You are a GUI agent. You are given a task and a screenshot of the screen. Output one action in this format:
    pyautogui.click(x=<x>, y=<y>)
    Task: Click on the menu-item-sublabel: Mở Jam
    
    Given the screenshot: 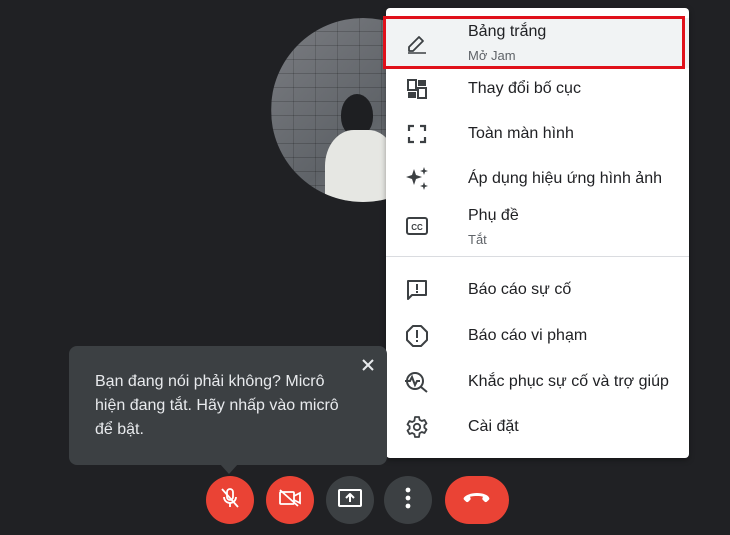 What is the action you would take?
    pyautogui.click(x=492, y=55)
    